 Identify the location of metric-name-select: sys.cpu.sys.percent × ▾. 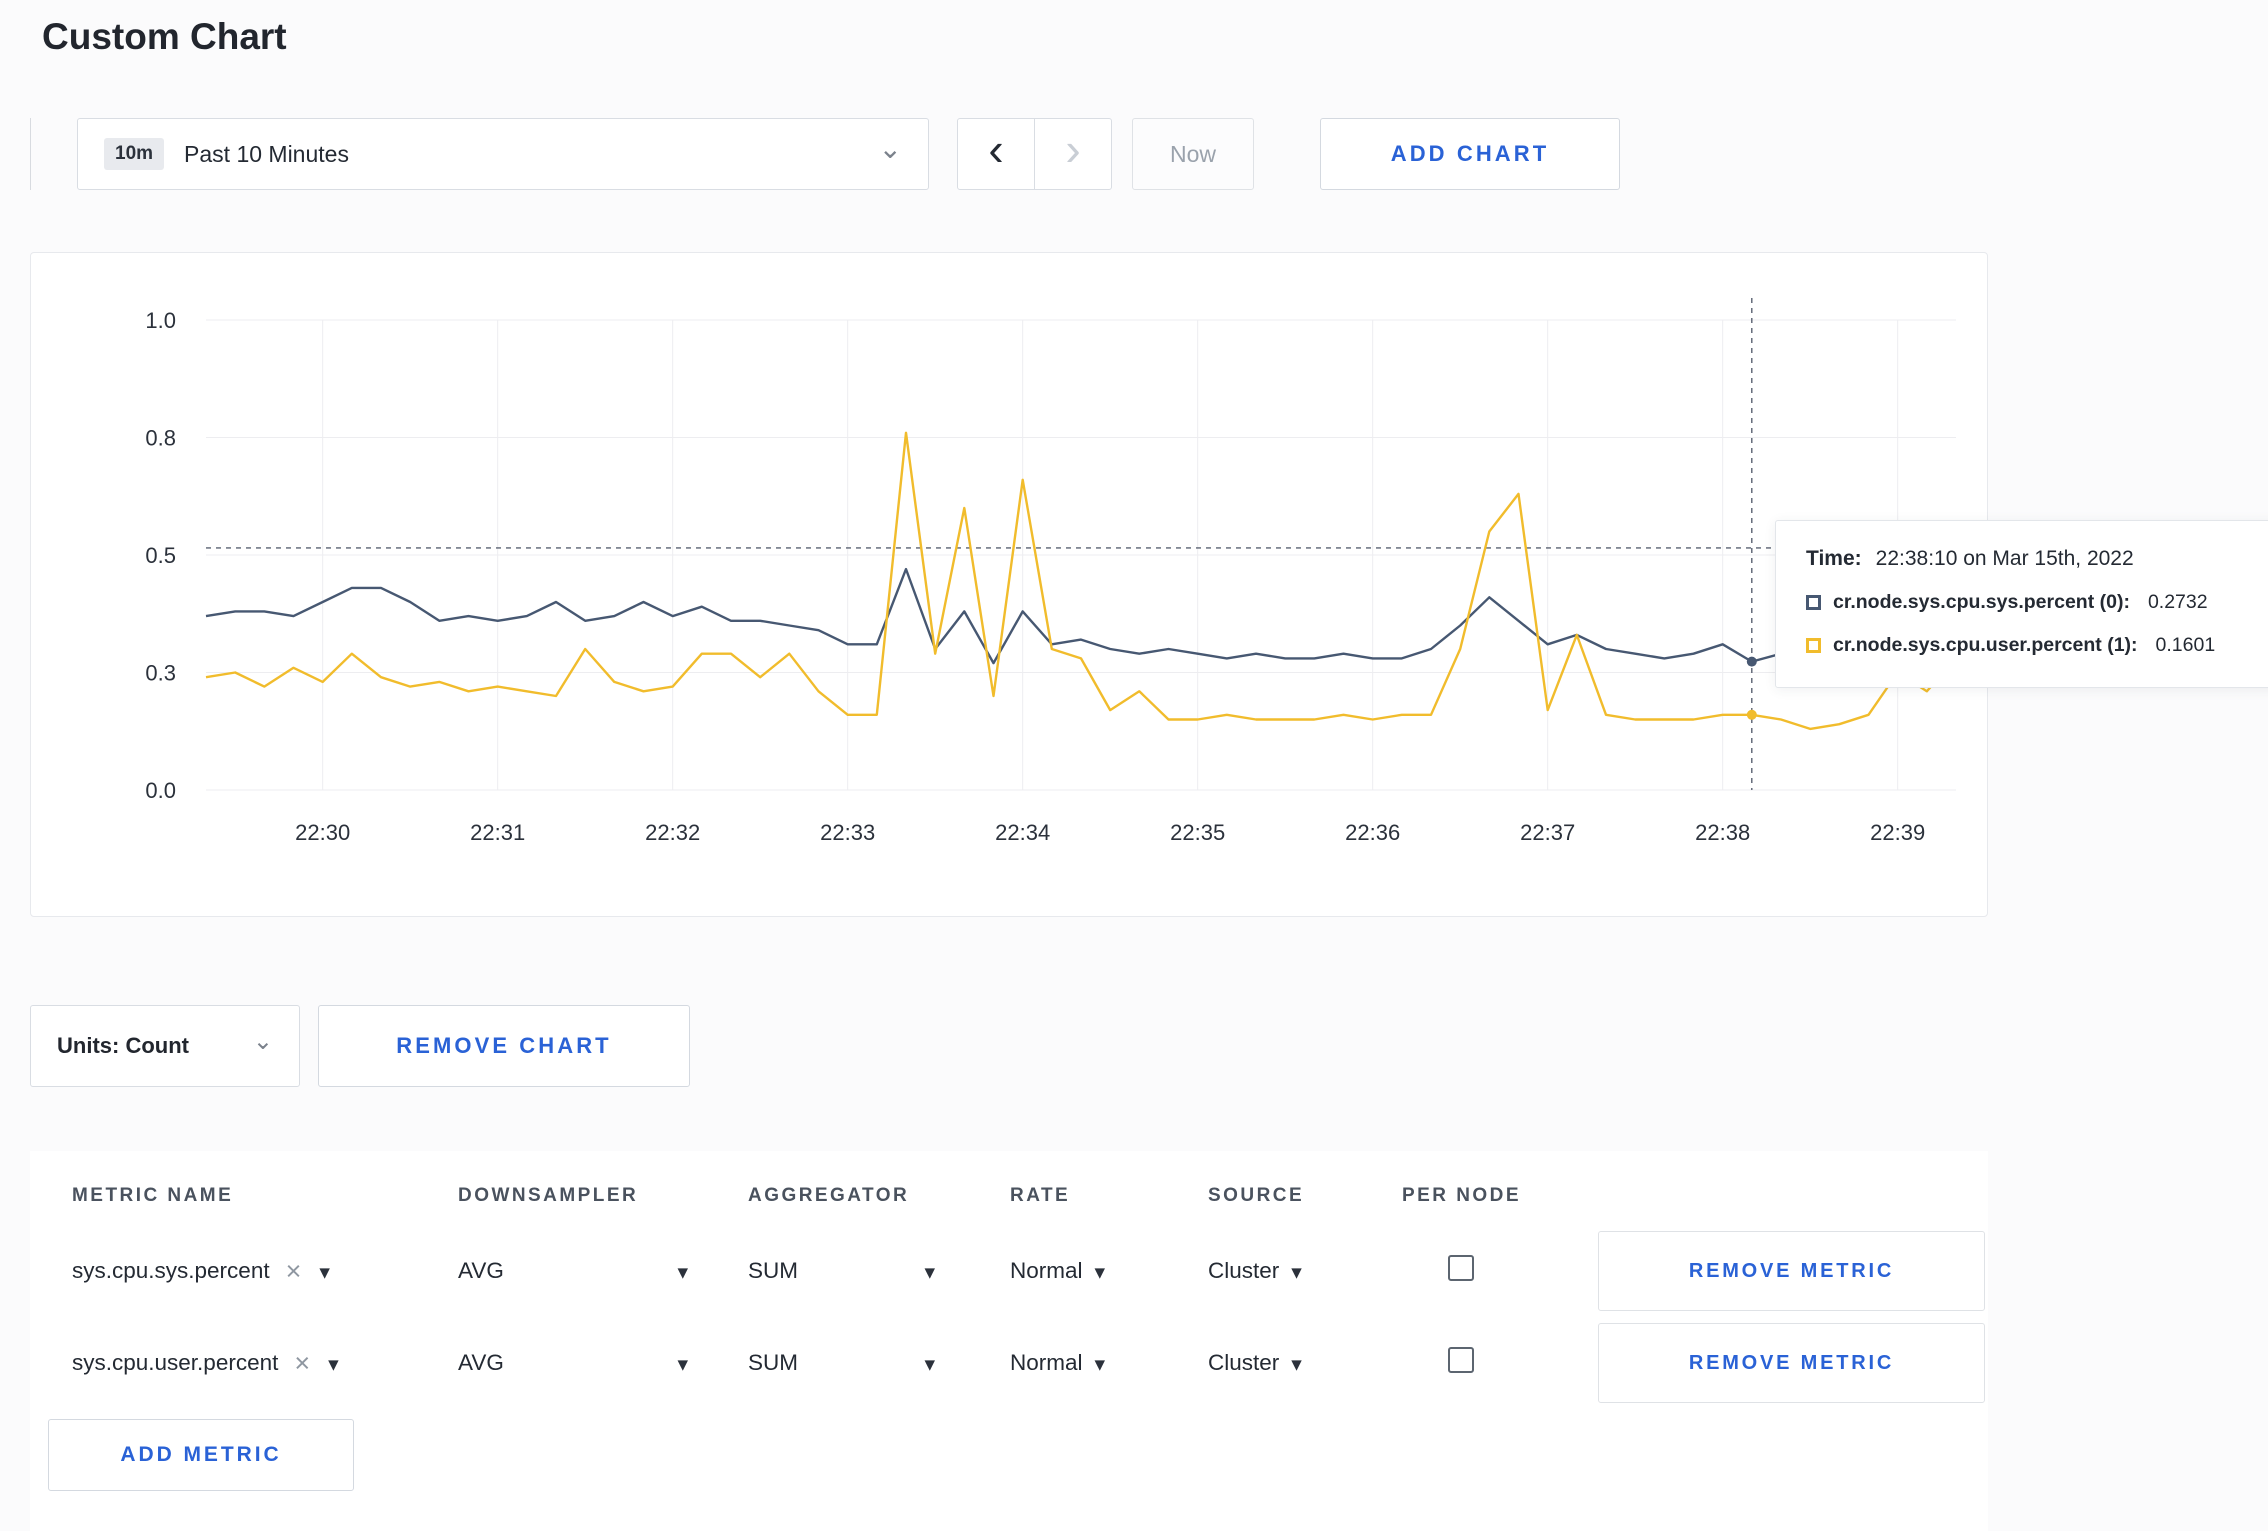
(265, 1271).